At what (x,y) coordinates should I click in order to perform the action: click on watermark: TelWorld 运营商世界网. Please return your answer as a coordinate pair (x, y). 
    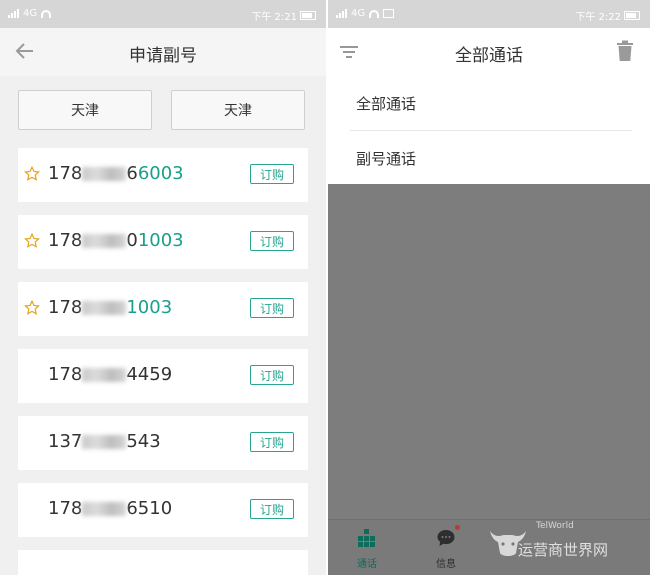
    Looking at the image, I should click on (563, 543).